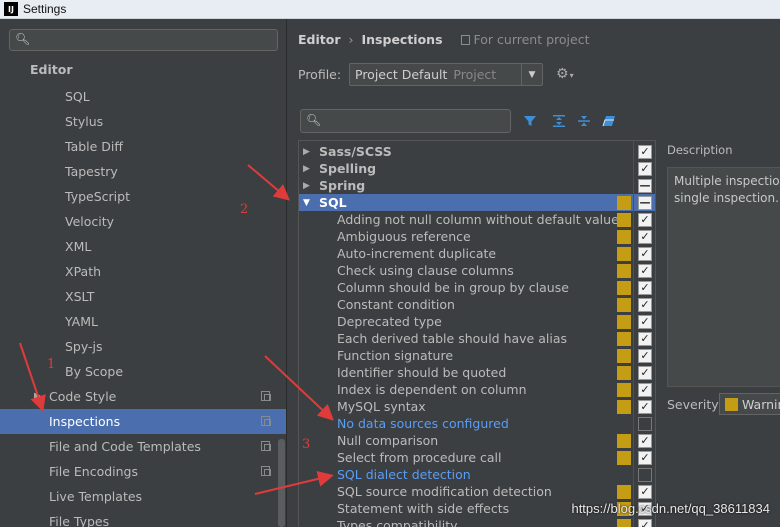 Image resolution: width=780 pixels, height=527 pixels. Describe the element at coordinates (80, 296) in the screenshot. I see `sidebar-item-label: XSLT` at that location.